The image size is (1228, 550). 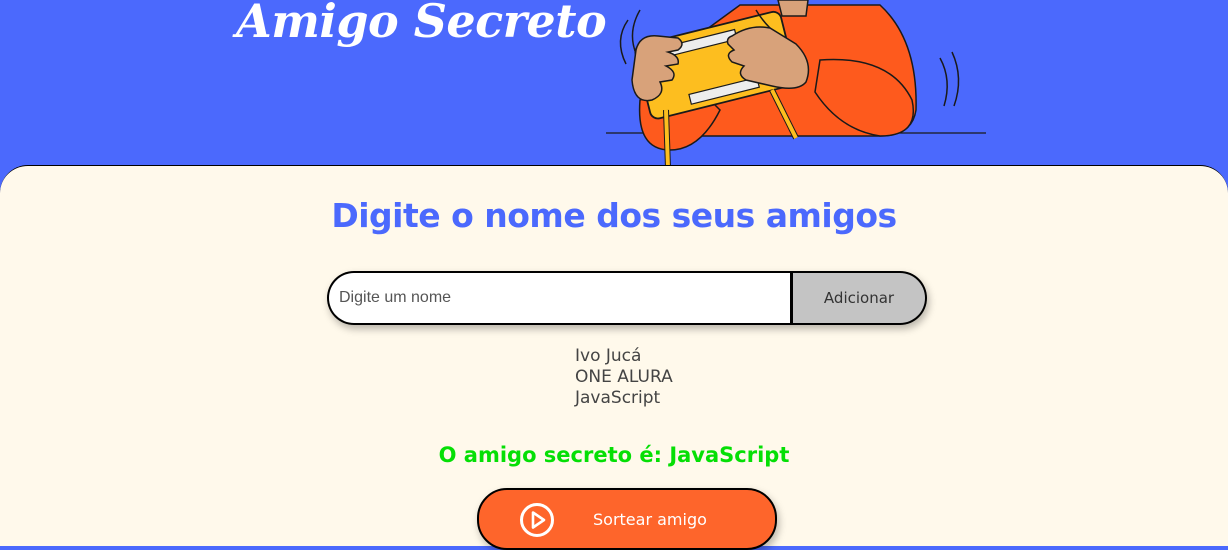 What do you see at coordinates (614, 215) in the screenshot?
I see `section-title: Digite o nome dos seus amigos` at bounding box center [614, 215].